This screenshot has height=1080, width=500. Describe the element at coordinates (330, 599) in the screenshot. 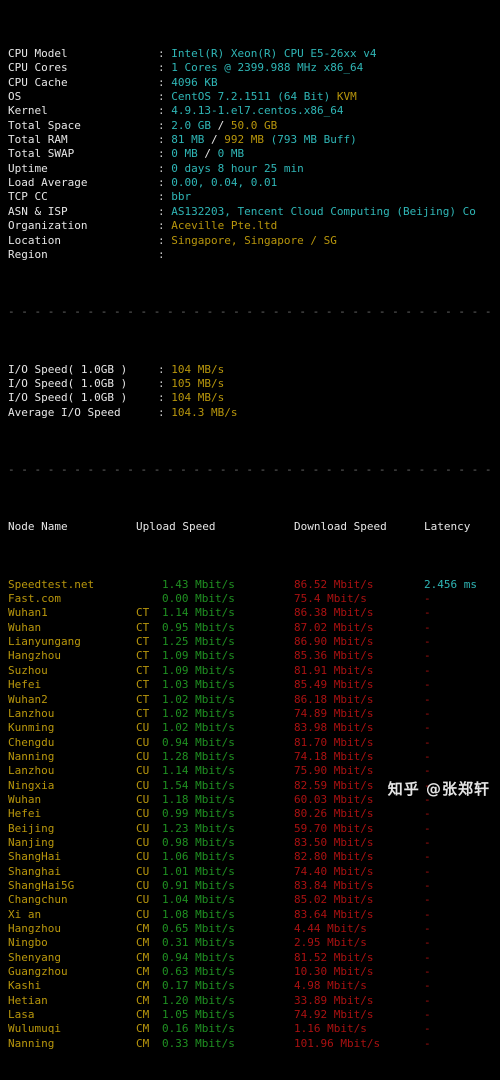

I see `speedtest-download-speed: 75.4 Mbit/s` at that location.